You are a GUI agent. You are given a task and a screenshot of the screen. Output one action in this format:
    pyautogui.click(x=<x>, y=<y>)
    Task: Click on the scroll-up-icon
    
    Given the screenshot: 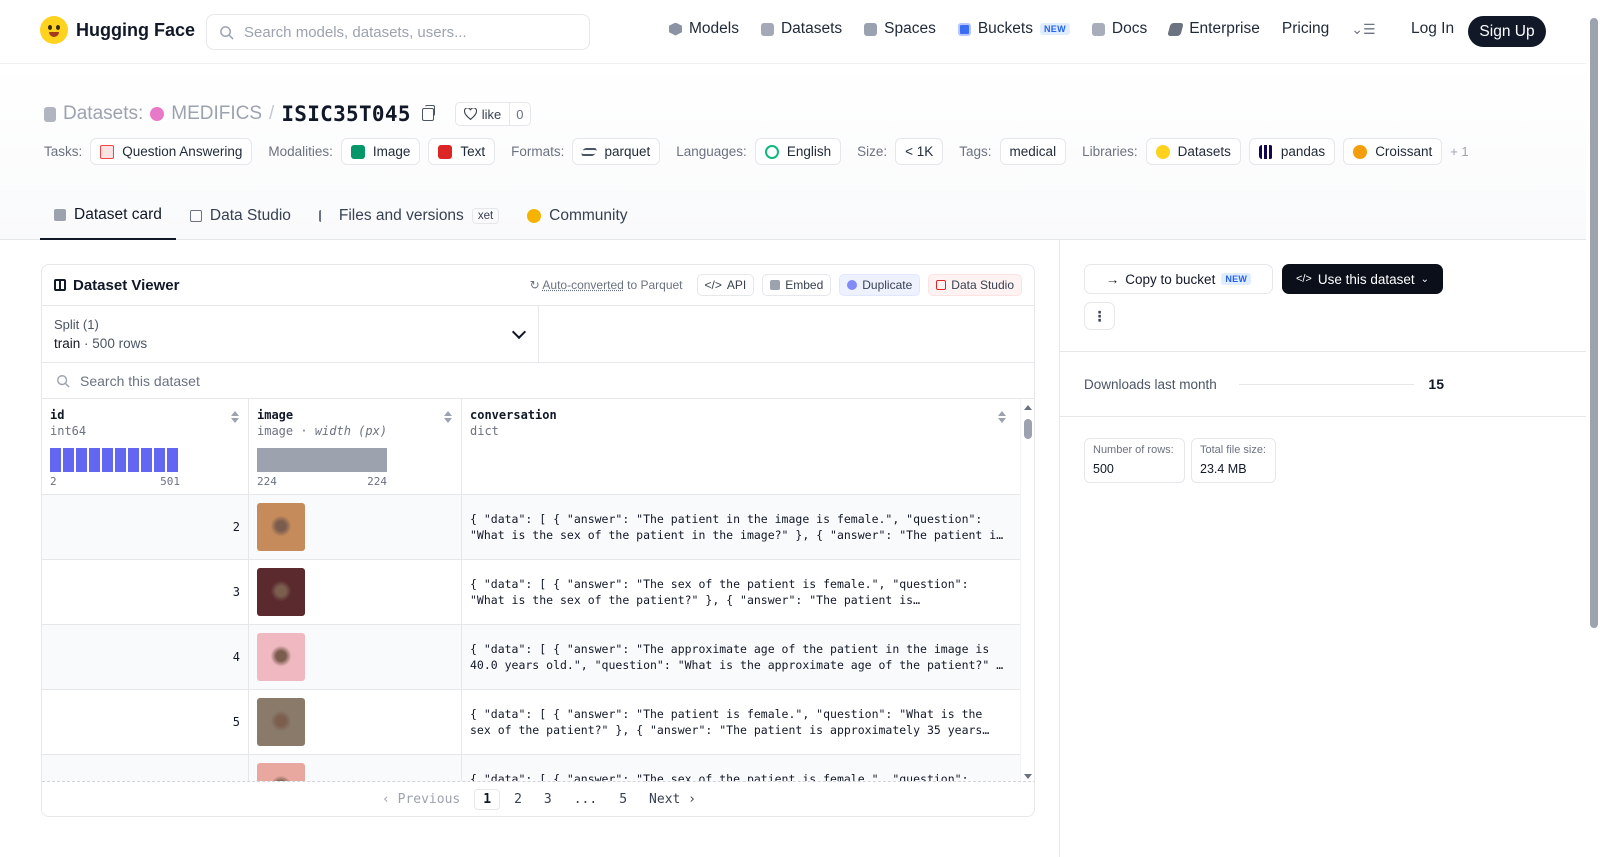 What is the action you would take?
    pyautogui.click(x=1028, y=407)
    